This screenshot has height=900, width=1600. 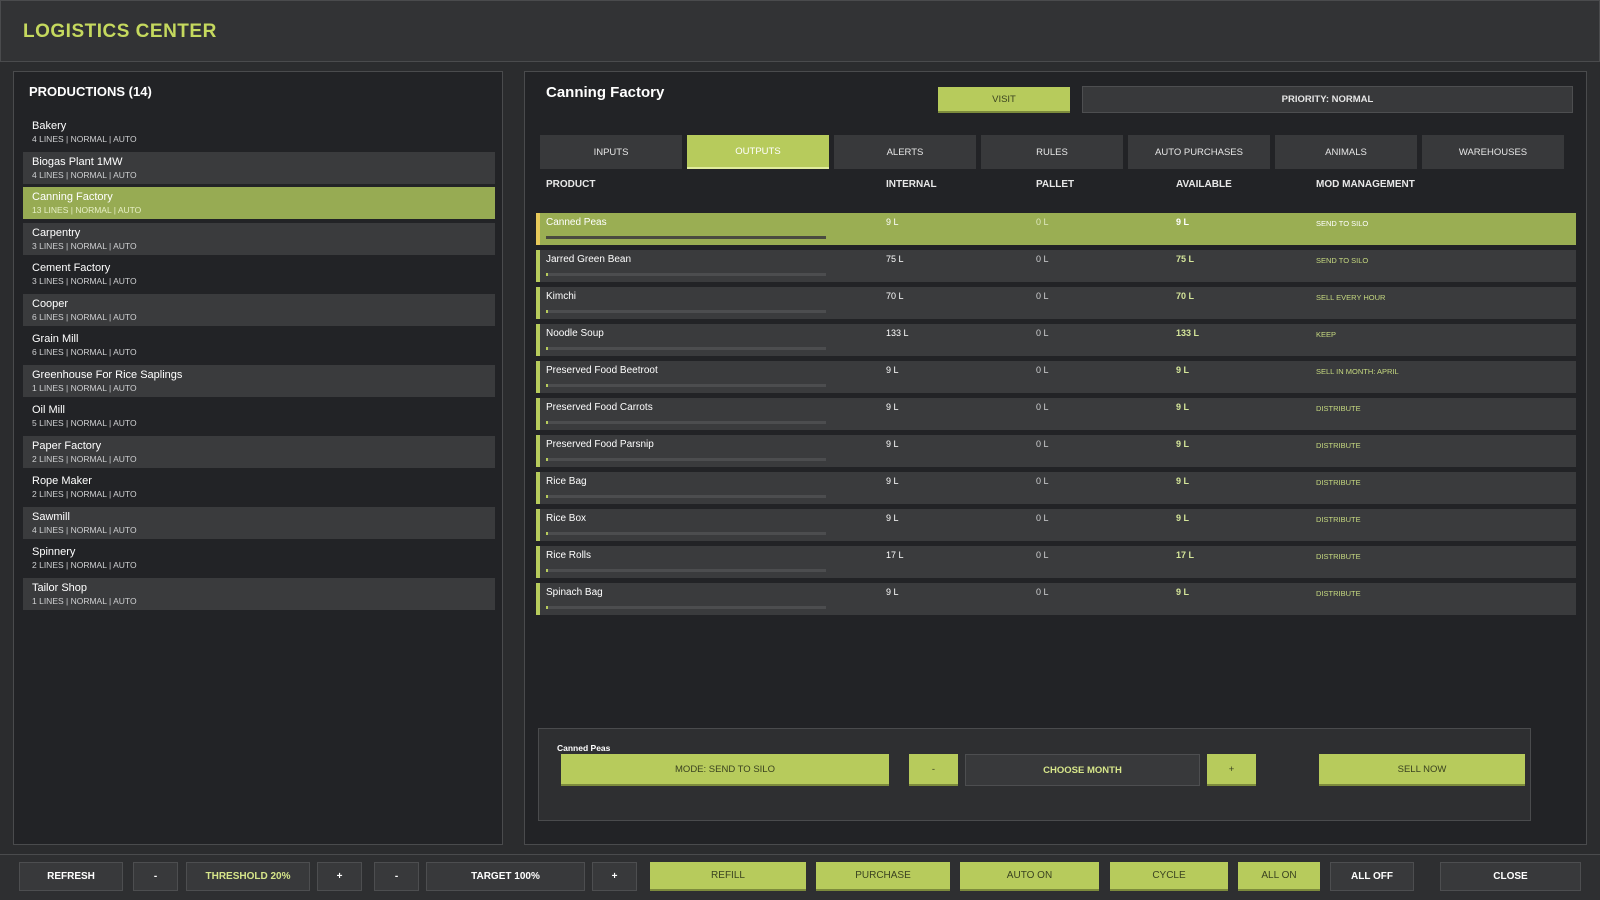 I want to click on production-name: Cooper, so click(x=50, y=303).